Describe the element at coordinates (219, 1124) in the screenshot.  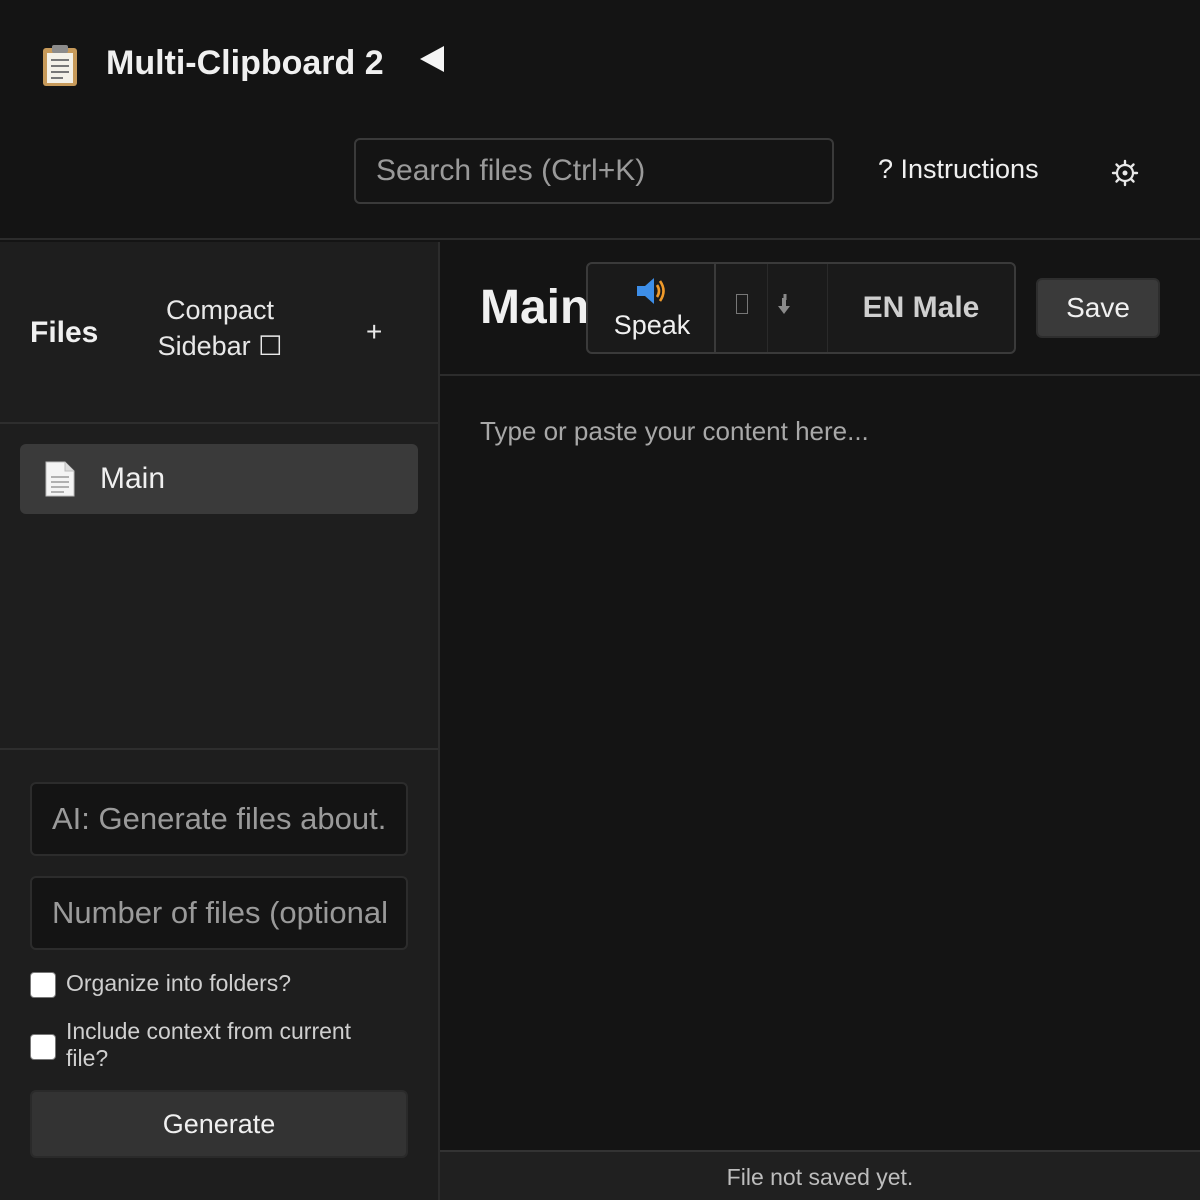
I see `generate-button: Generate` at that location.